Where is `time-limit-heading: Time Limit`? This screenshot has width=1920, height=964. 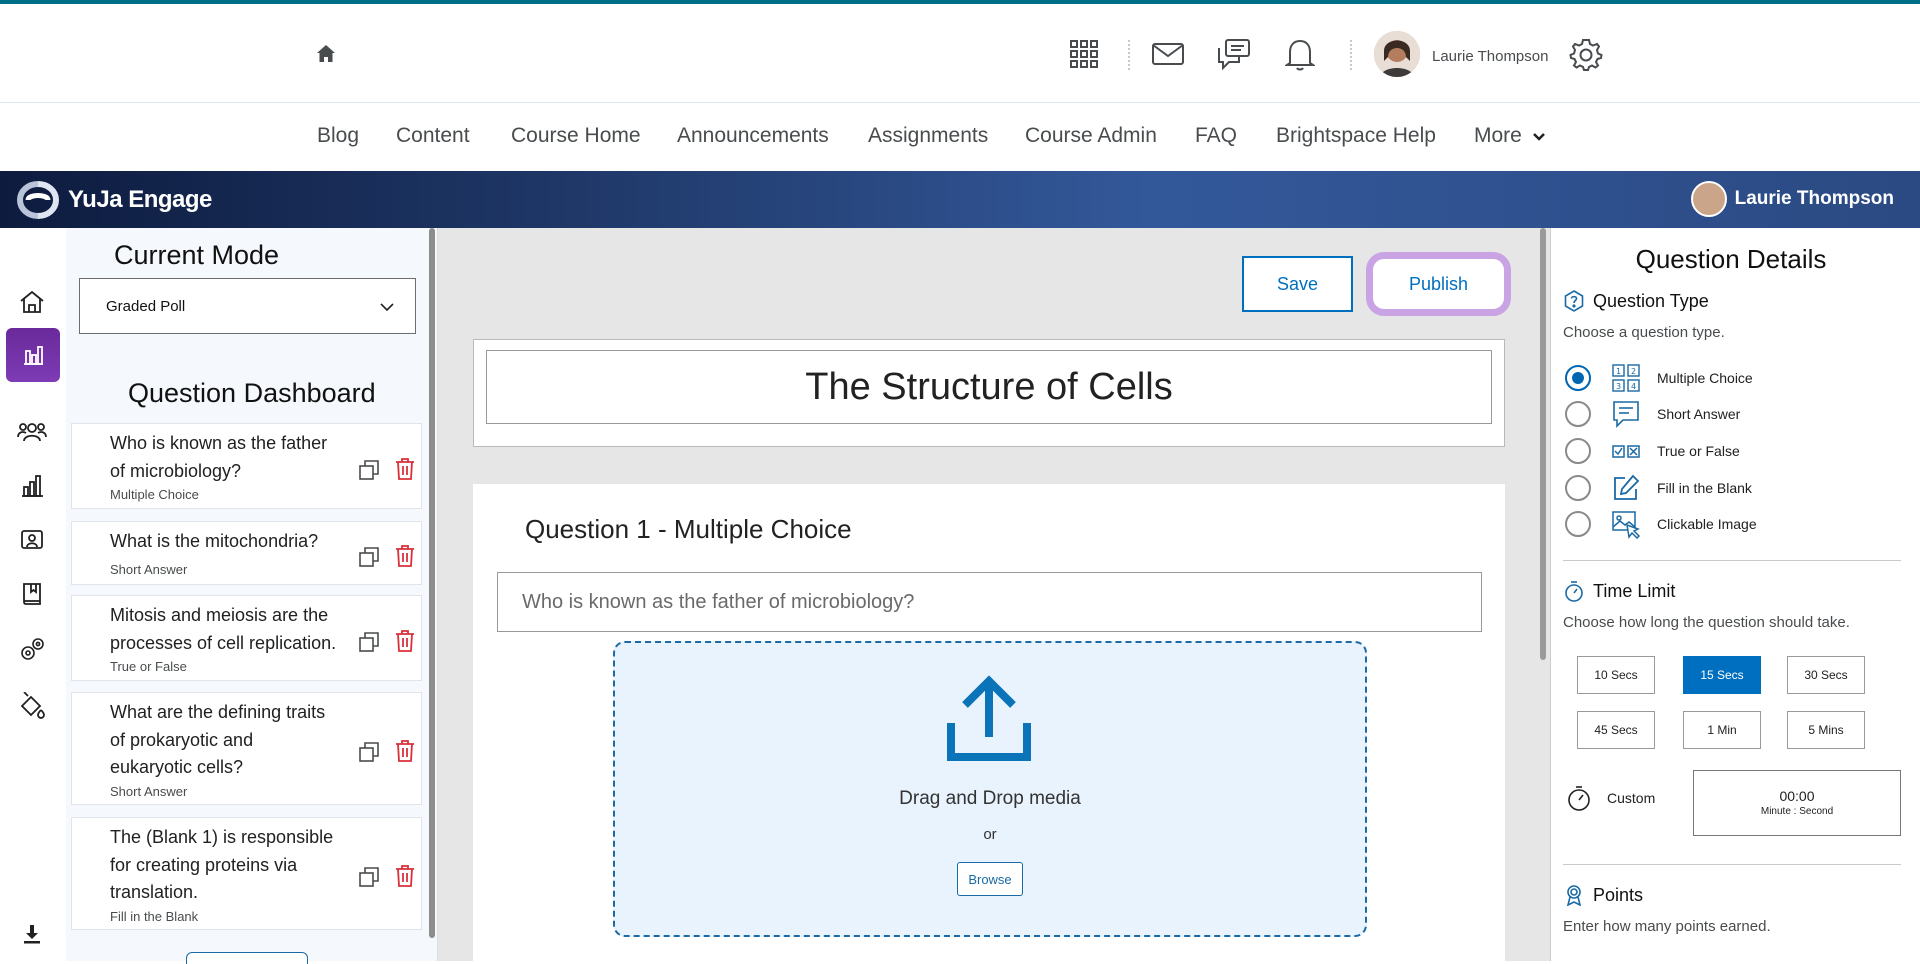
time-limit-heading: Time Limit is located at coordinates (1619, 591).